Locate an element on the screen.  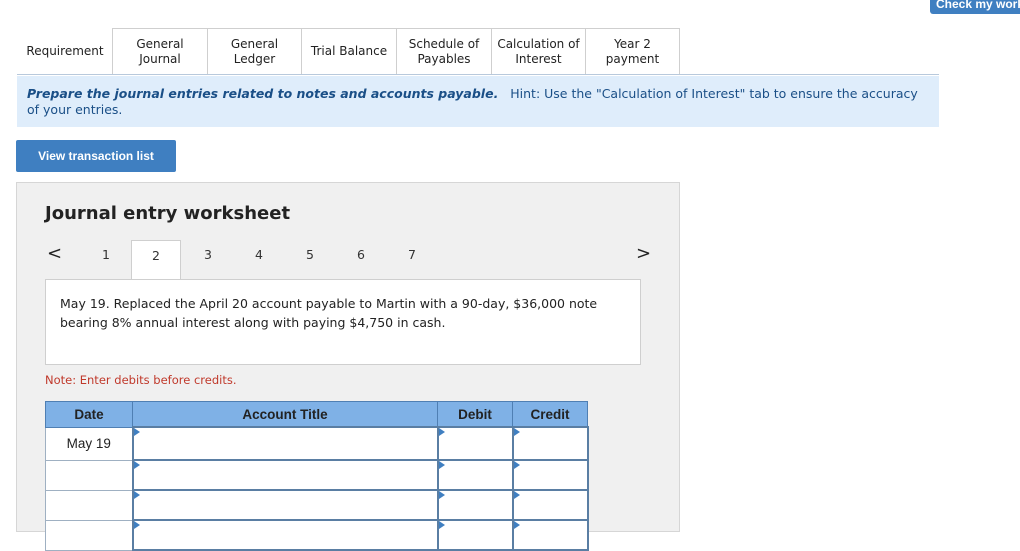
tab-general-ledger: General Ledger is located at coordinates (254, 51).